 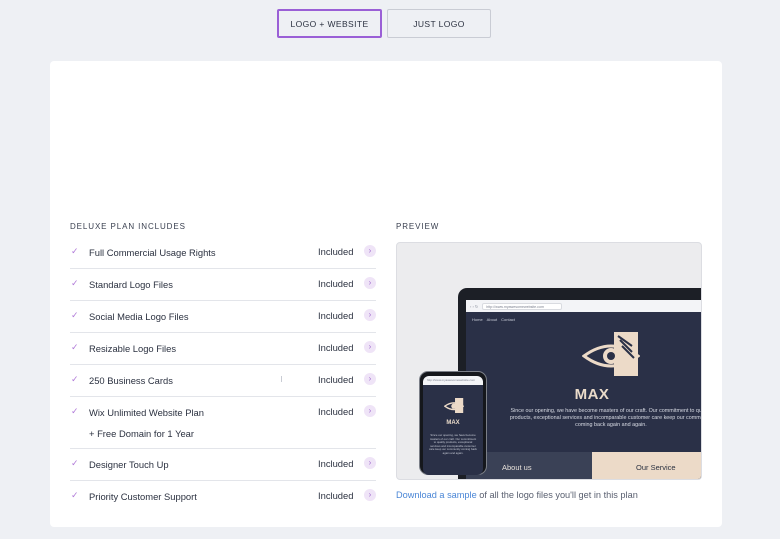 What do you see at coordinates (439, 23) in the screenshot?
I see `tab-just-logo: JUST LOGO` at bounding box center [439, 23].